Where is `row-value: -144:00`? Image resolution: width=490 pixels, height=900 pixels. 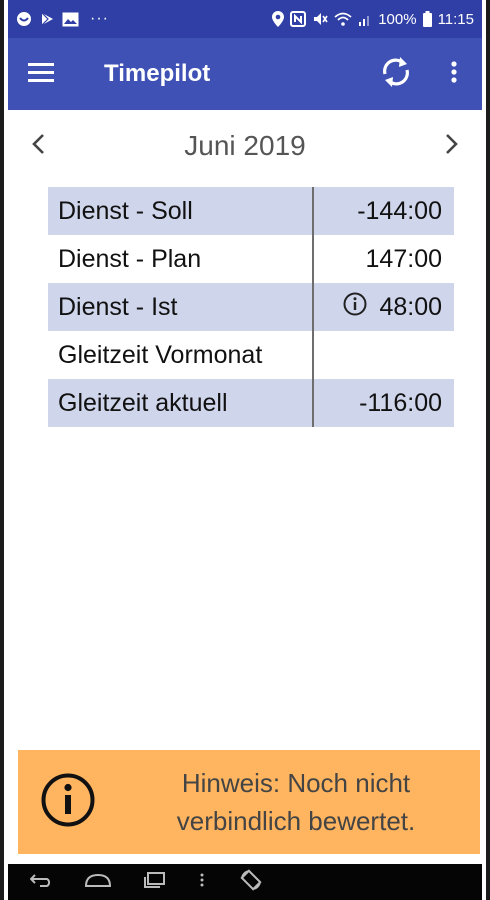 row-value: -144:00 is located at coordinates (399, 210).